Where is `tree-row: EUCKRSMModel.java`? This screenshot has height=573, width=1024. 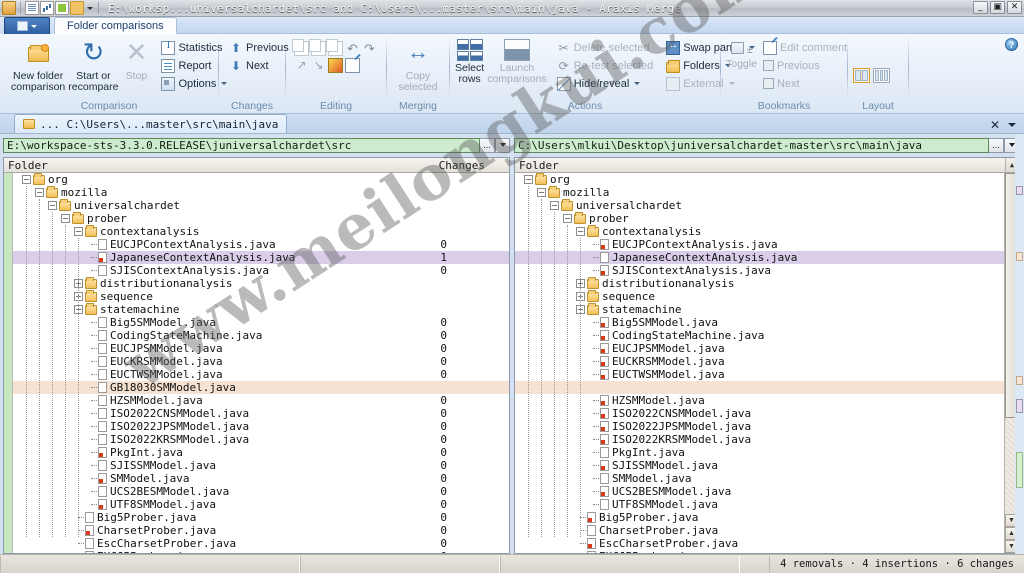
tree-row: EUCKRSMModel.java is located at coordinates (759, 361).